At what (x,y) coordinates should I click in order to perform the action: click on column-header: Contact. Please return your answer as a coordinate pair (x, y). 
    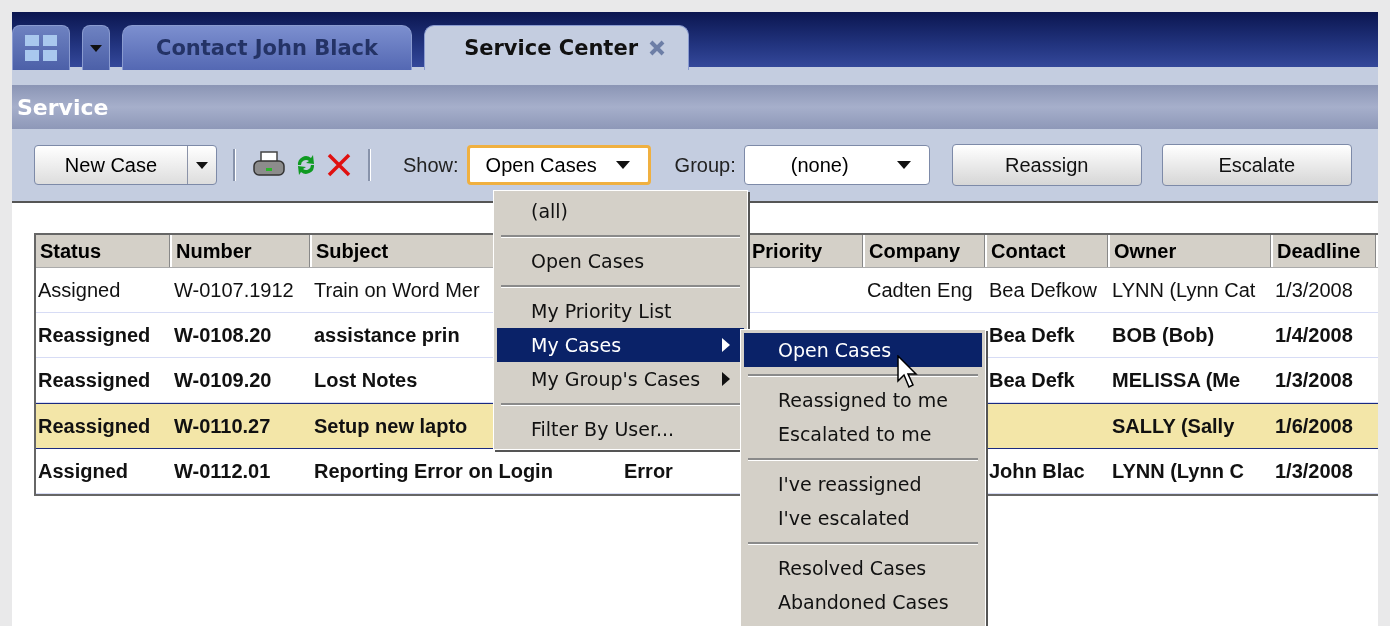
    Looking at the image, I should click on (1048, 251).